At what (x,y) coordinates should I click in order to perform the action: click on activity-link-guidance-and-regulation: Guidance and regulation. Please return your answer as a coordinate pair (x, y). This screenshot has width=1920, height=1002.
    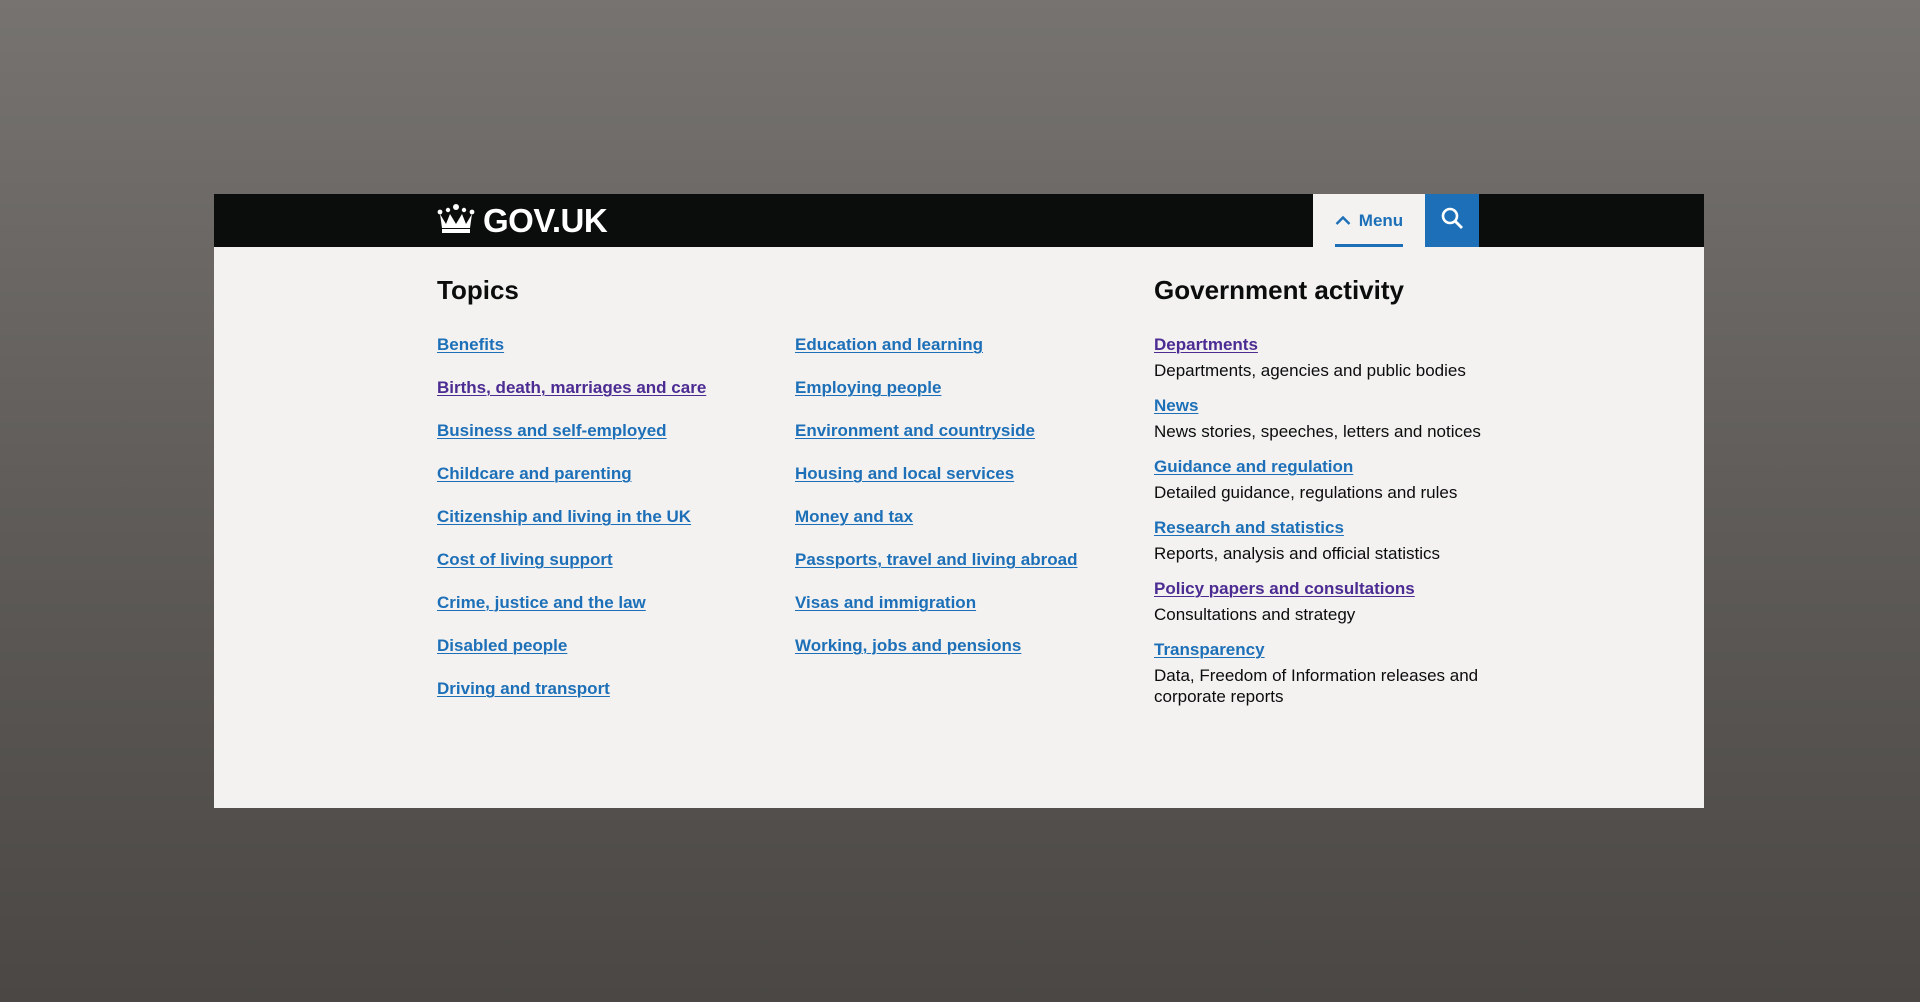
    Looking at the image, I should click on (1253, 466).